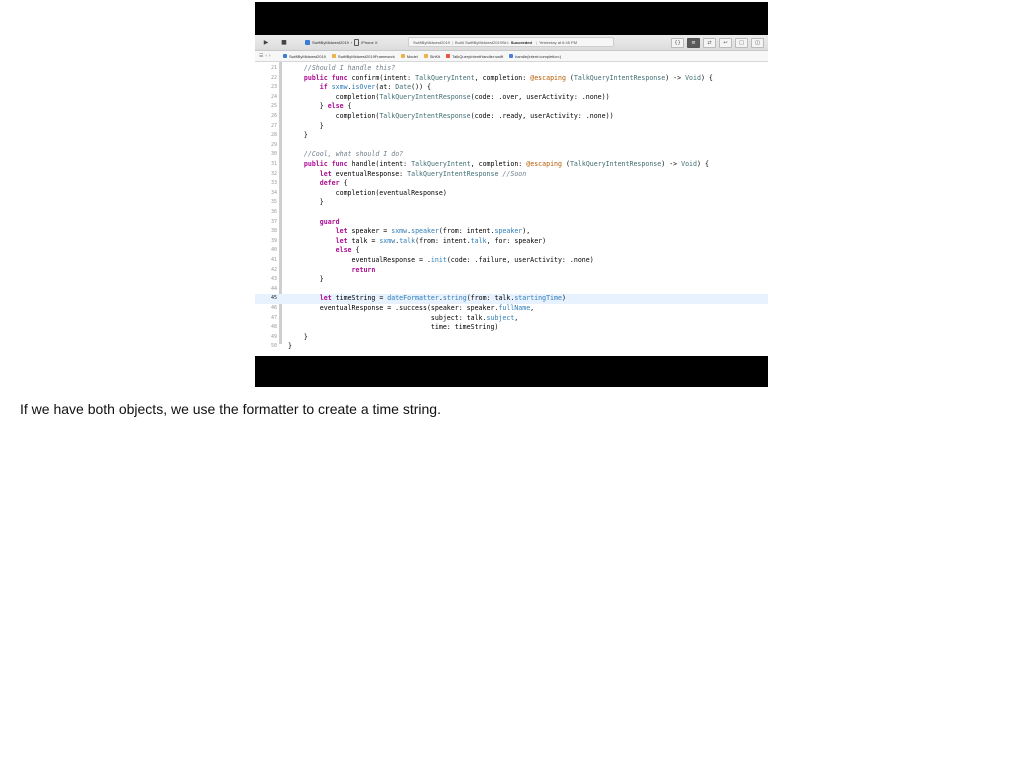 This screenshot has height=764, width=1024. I want to click on breadcrumb-label: Model, so click(412, 56).